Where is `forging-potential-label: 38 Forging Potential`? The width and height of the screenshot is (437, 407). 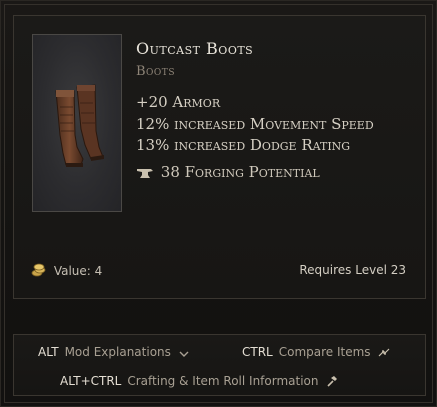
forging-potential-label: 38 Forging Potential is located at coordinates (240, 172).